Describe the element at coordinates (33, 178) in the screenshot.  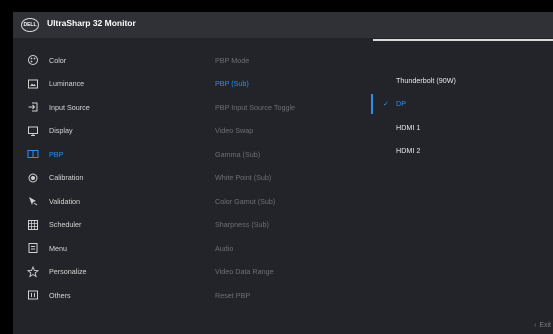
I see `calibration-icon` at that location.